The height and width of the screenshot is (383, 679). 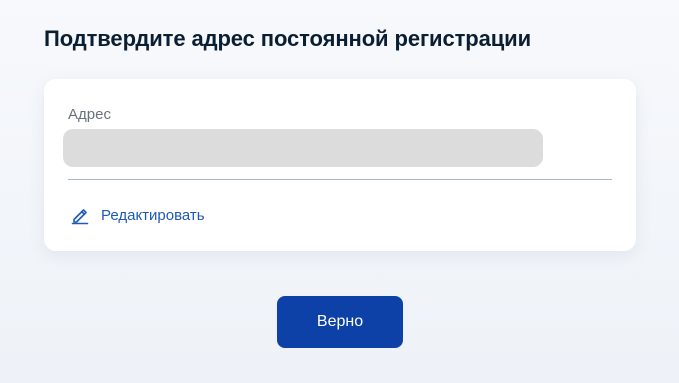 I want to click on pencil-icon, so click(x=80, y=215).